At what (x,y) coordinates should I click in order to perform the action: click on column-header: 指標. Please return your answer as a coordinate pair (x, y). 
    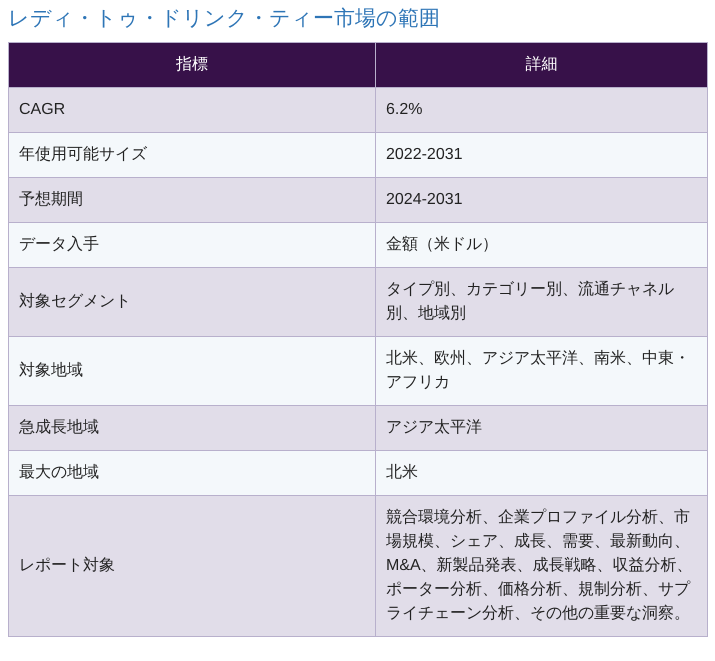
    Looking at the image, I should click on (192, 65).